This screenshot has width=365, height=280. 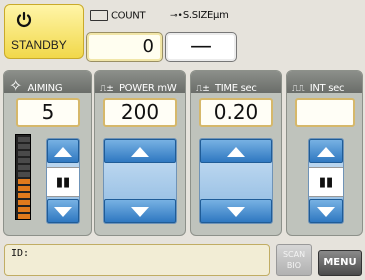 I want to click on aiming-slider-thumb: ▮▮, so click(x=63, y=182).